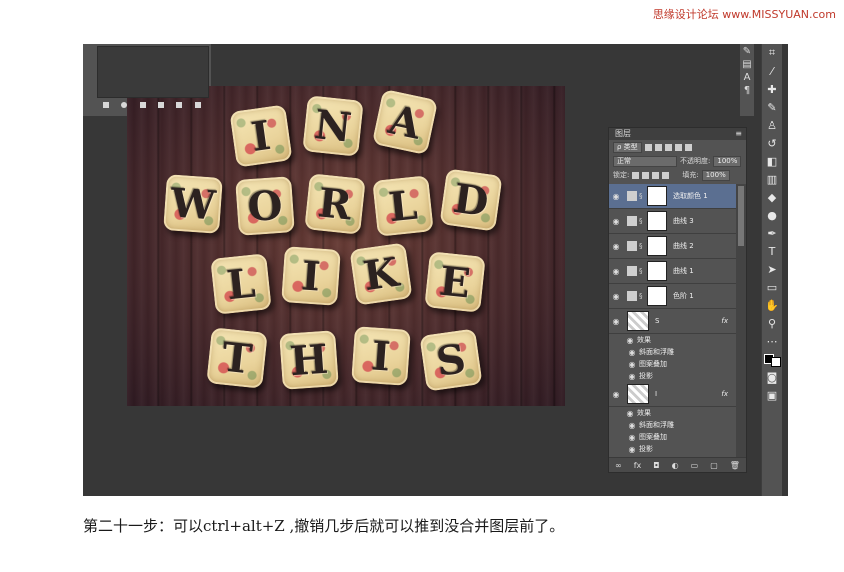 This screenshot has width=844, height=572. What do you see at coordinates (772, 233) in the screenshot?
I see `pen-tool-icon: ✒` at bounding box center [772, 233].